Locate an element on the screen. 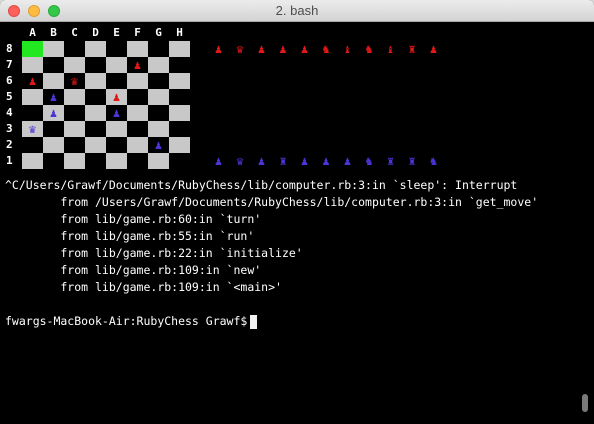 This screenshot has width=594, height=424. chess-piece-e4: ♟ is located at coordinates (116, 113).